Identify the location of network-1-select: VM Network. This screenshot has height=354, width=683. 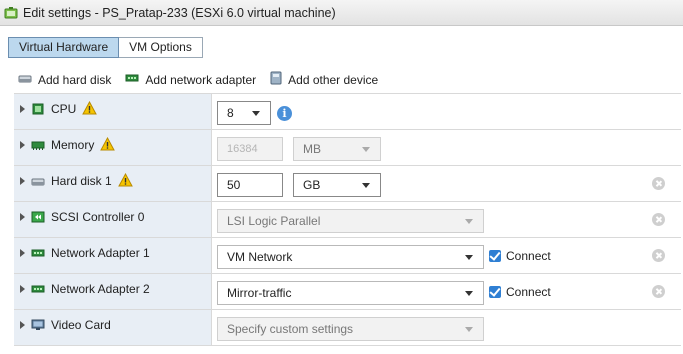
(350, 257).